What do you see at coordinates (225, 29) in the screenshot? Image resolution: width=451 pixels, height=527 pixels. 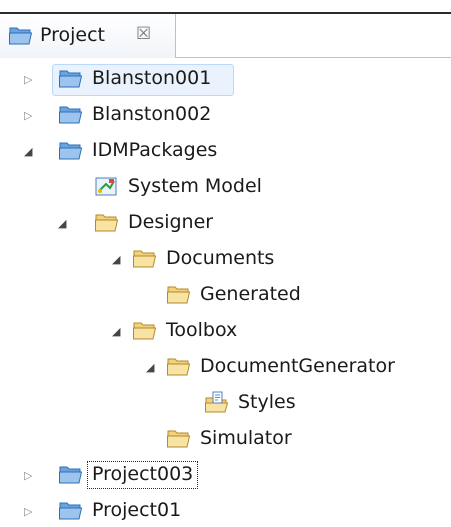 I see `view-tab-bar: Project ☒` at bounding box center [225, 29].